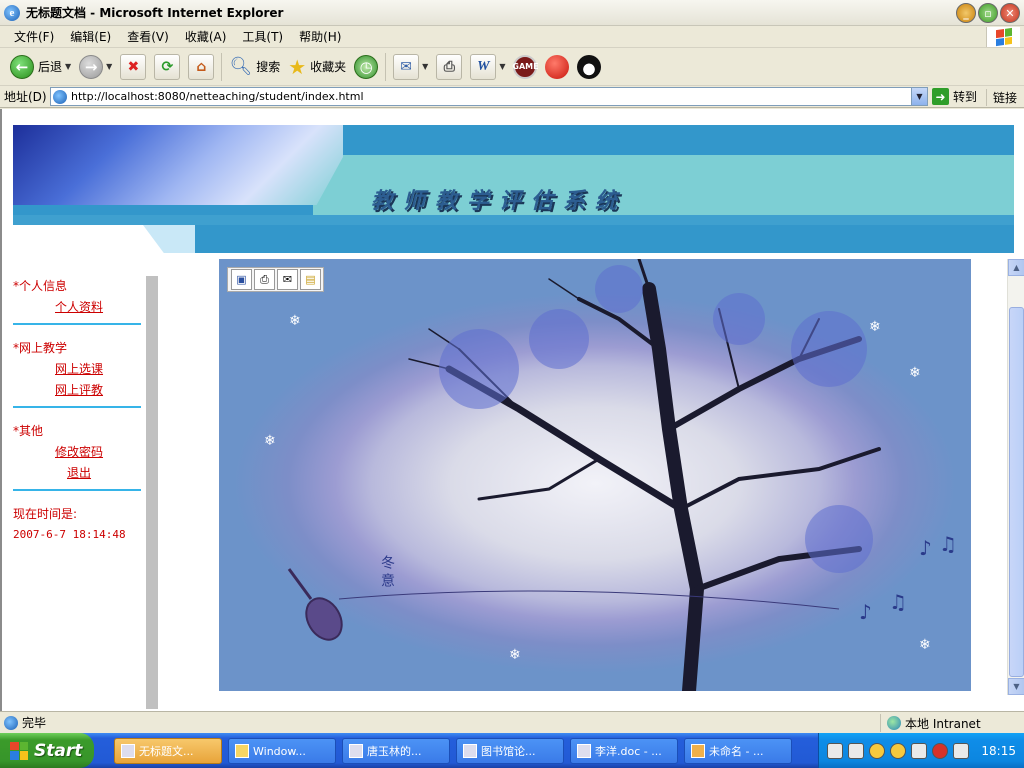 The width and height of the screenshot is (1024, 768). What do you see at coordinates (68, 66) in the screenshot?
I see `back-dropdown-icon: ▼` at bounding box center [68, 66].